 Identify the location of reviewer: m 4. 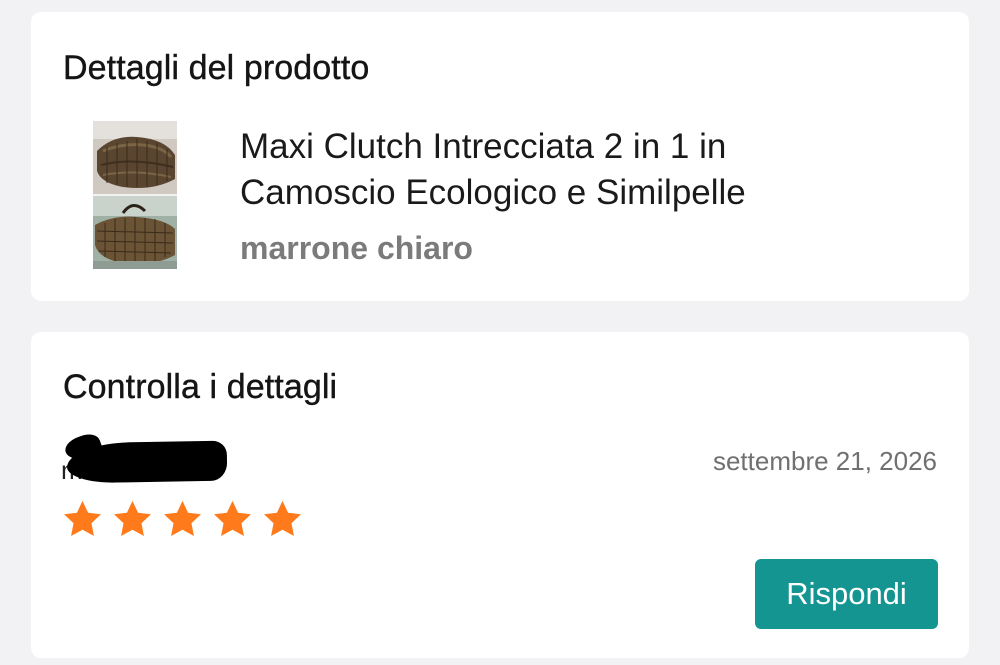
(146, 457).